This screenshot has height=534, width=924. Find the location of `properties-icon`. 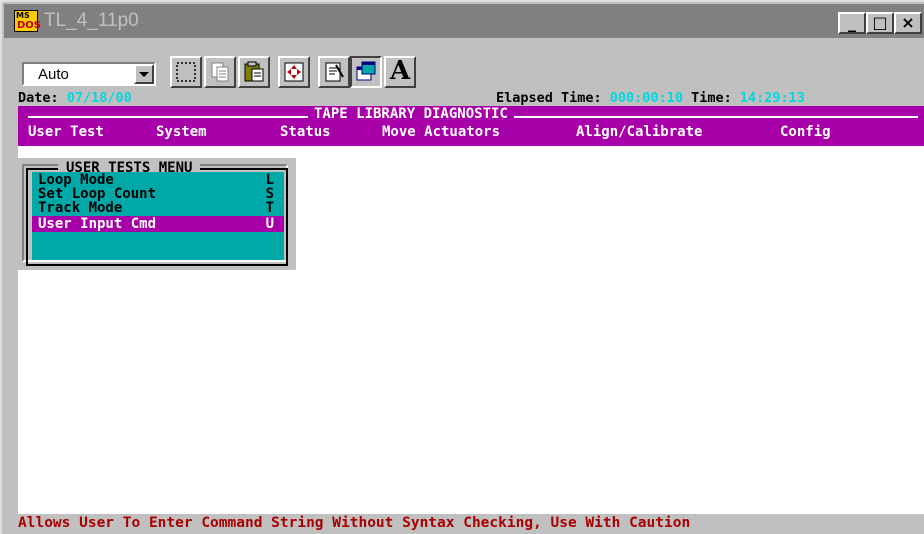

properties-icon is located at coordinates (334, 72).